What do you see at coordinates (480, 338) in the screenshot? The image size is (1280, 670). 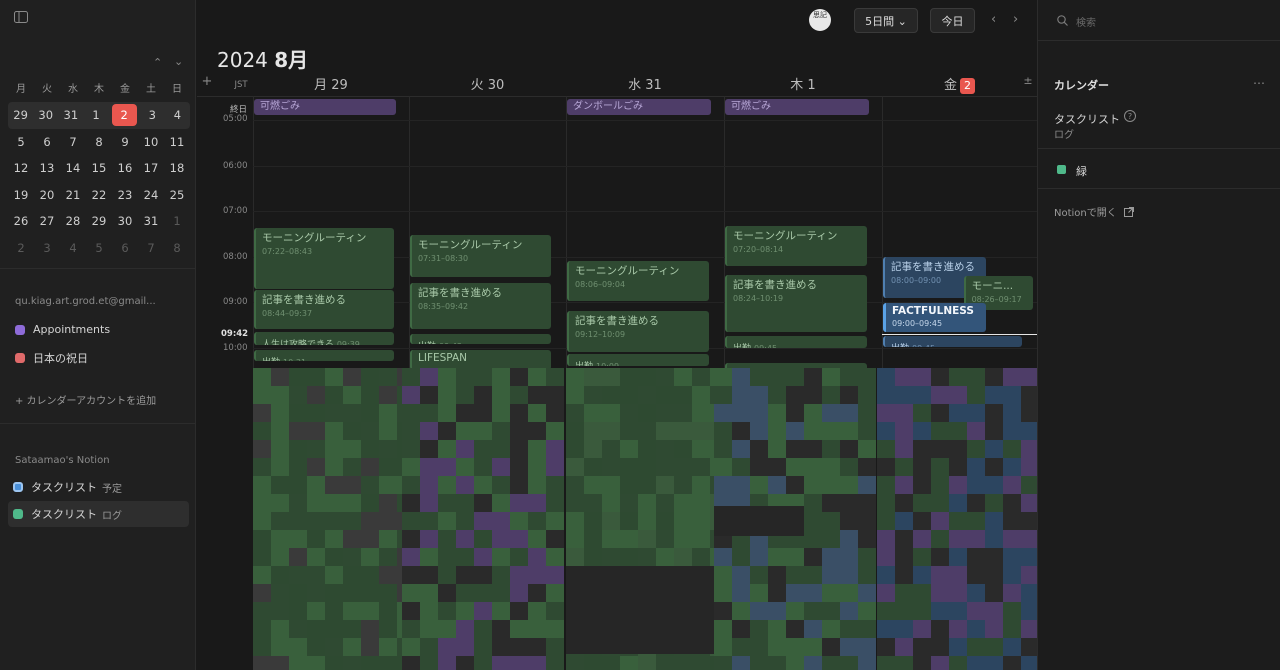 I see `calendar-event: 出勤09:42` at bounding box center [480, 338].